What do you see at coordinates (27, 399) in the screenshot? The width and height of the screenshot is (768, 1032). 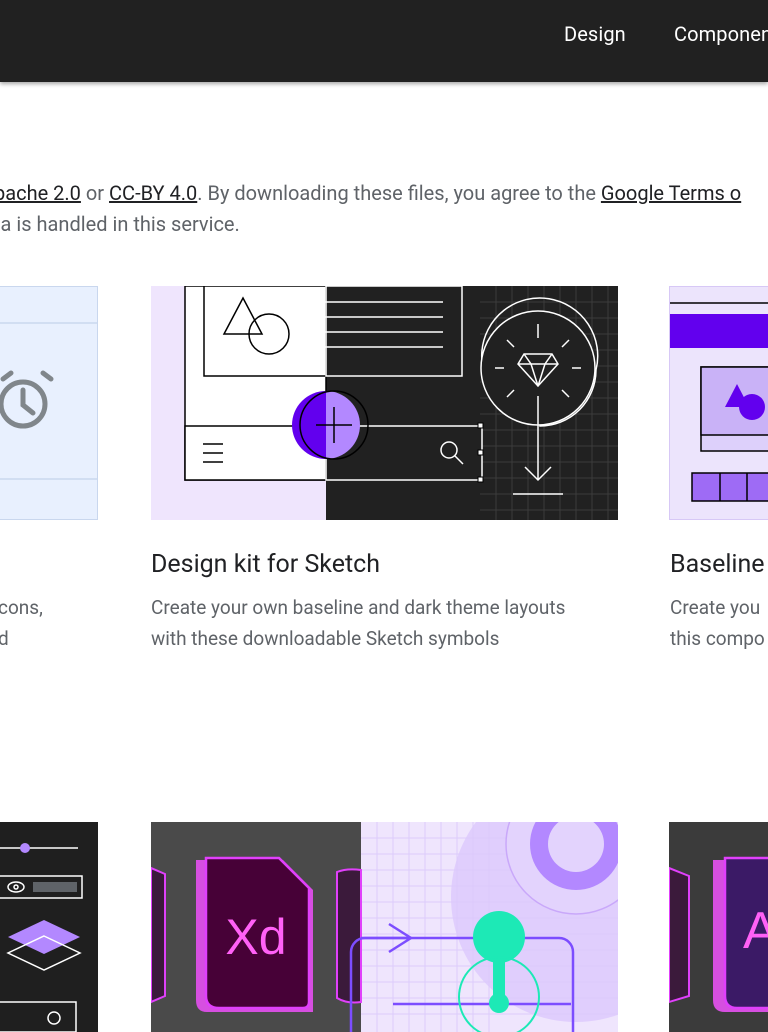 I see `alarm-clock-icon` at bounding box center [27, 399].